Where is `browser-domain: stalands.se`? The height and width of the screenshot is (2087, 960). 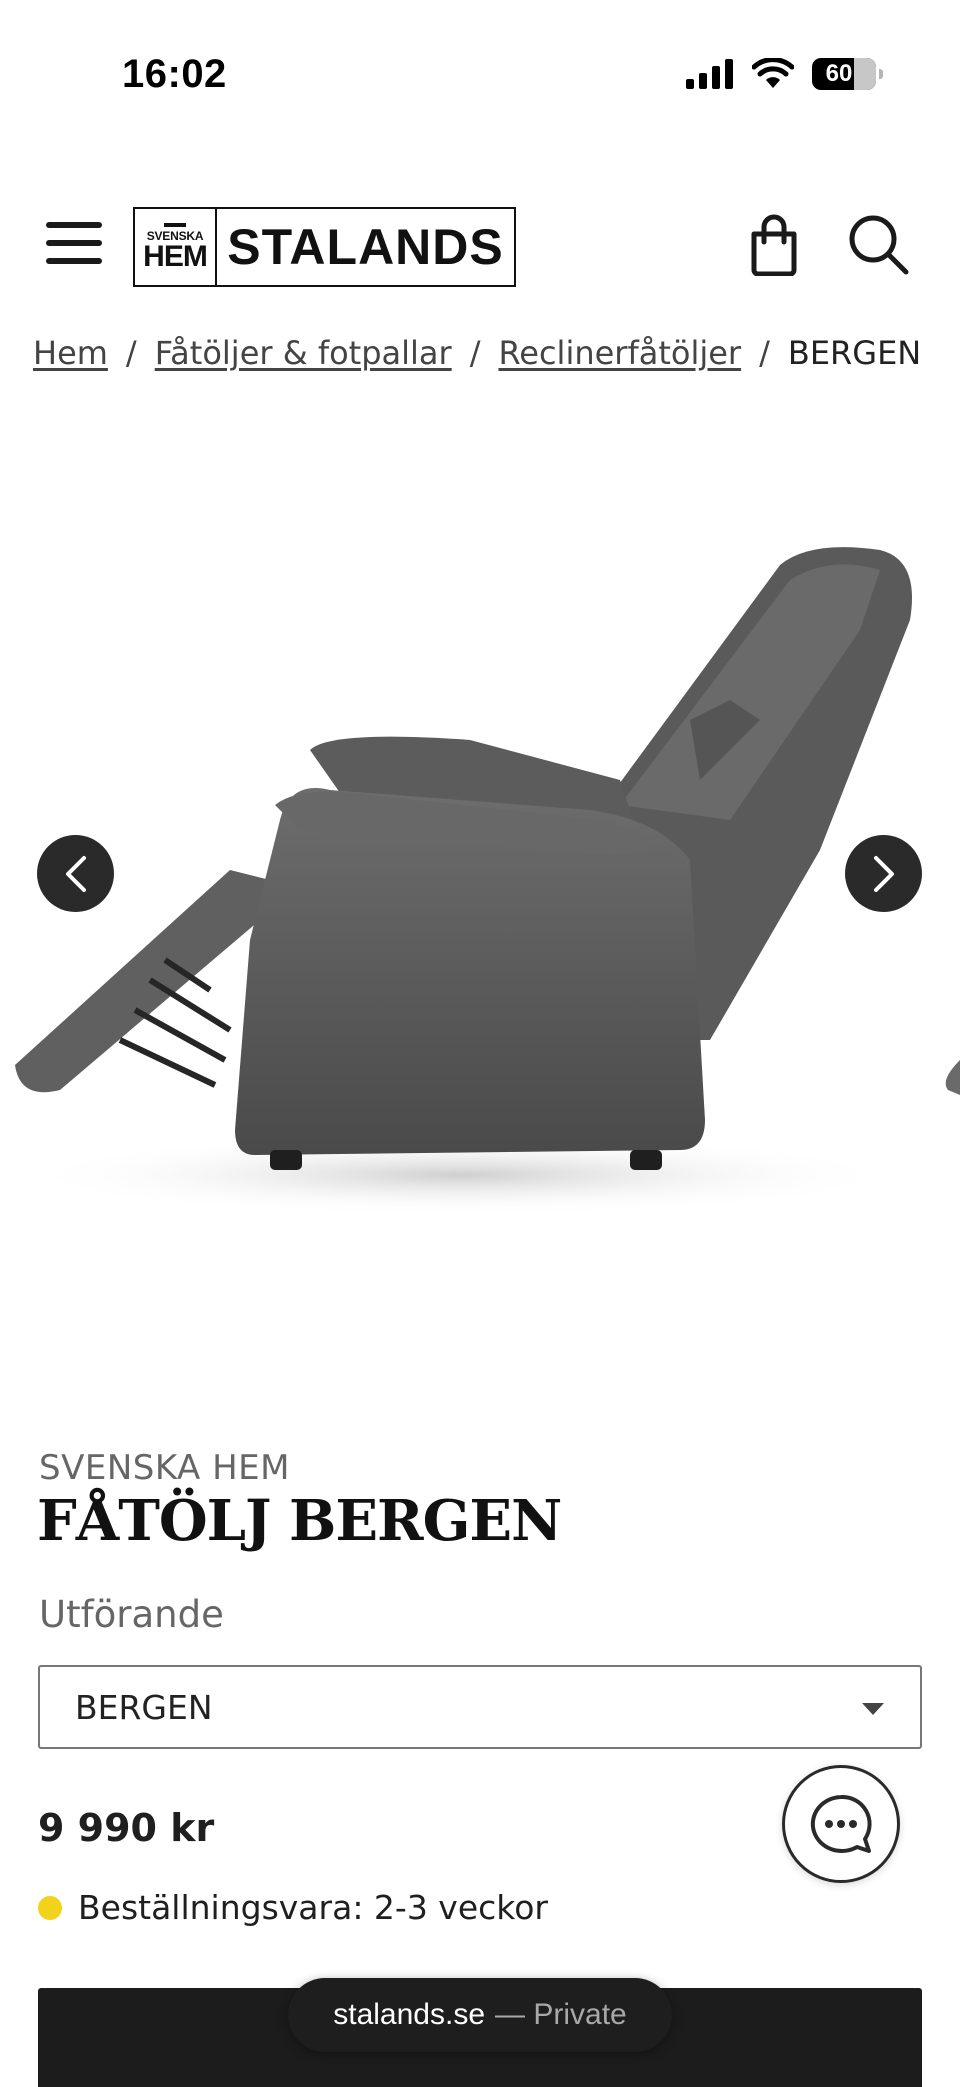
browser-domain: stalands.se is located at coordinates (409, 2014).